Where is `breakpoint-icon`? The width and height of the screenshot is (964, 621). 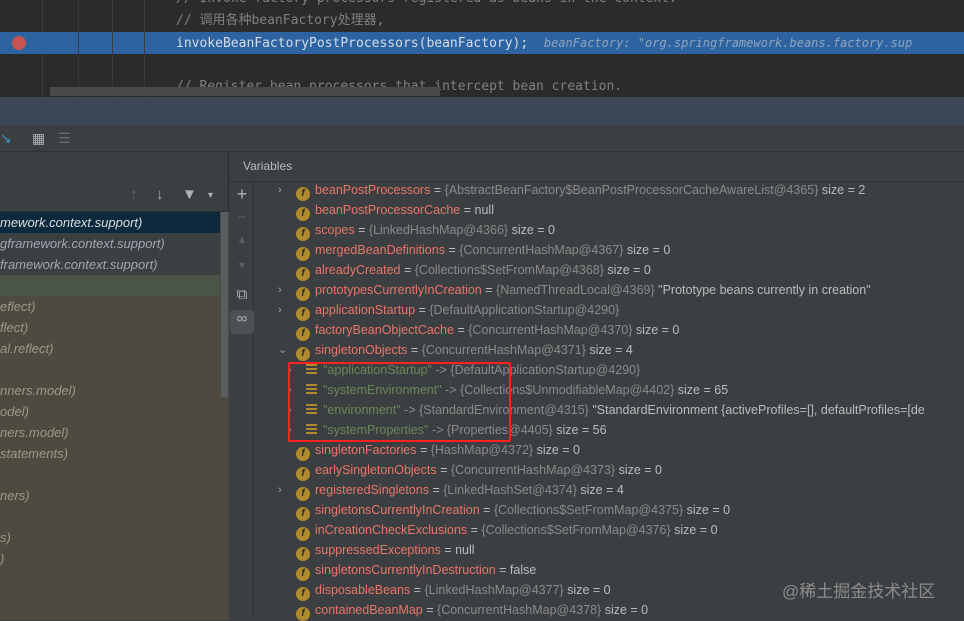
breakpoint-icon is located at coordinates (19, 43).